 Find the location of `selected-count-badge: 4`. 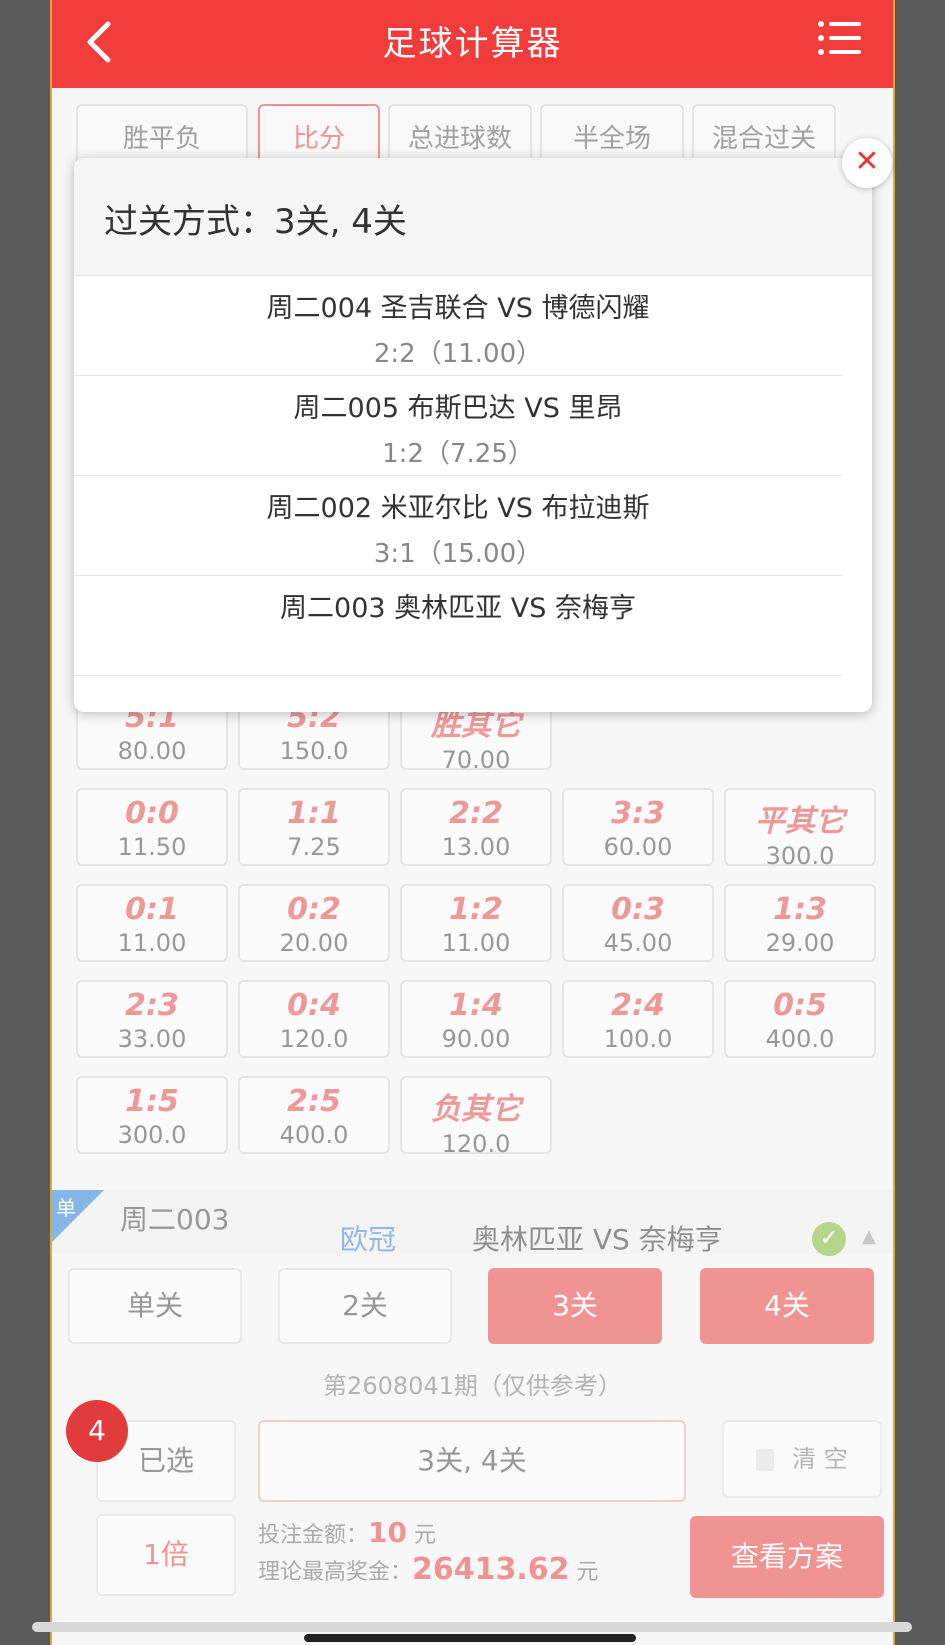

selected-count-badge: 4 is located at coordinates (97, 1431).